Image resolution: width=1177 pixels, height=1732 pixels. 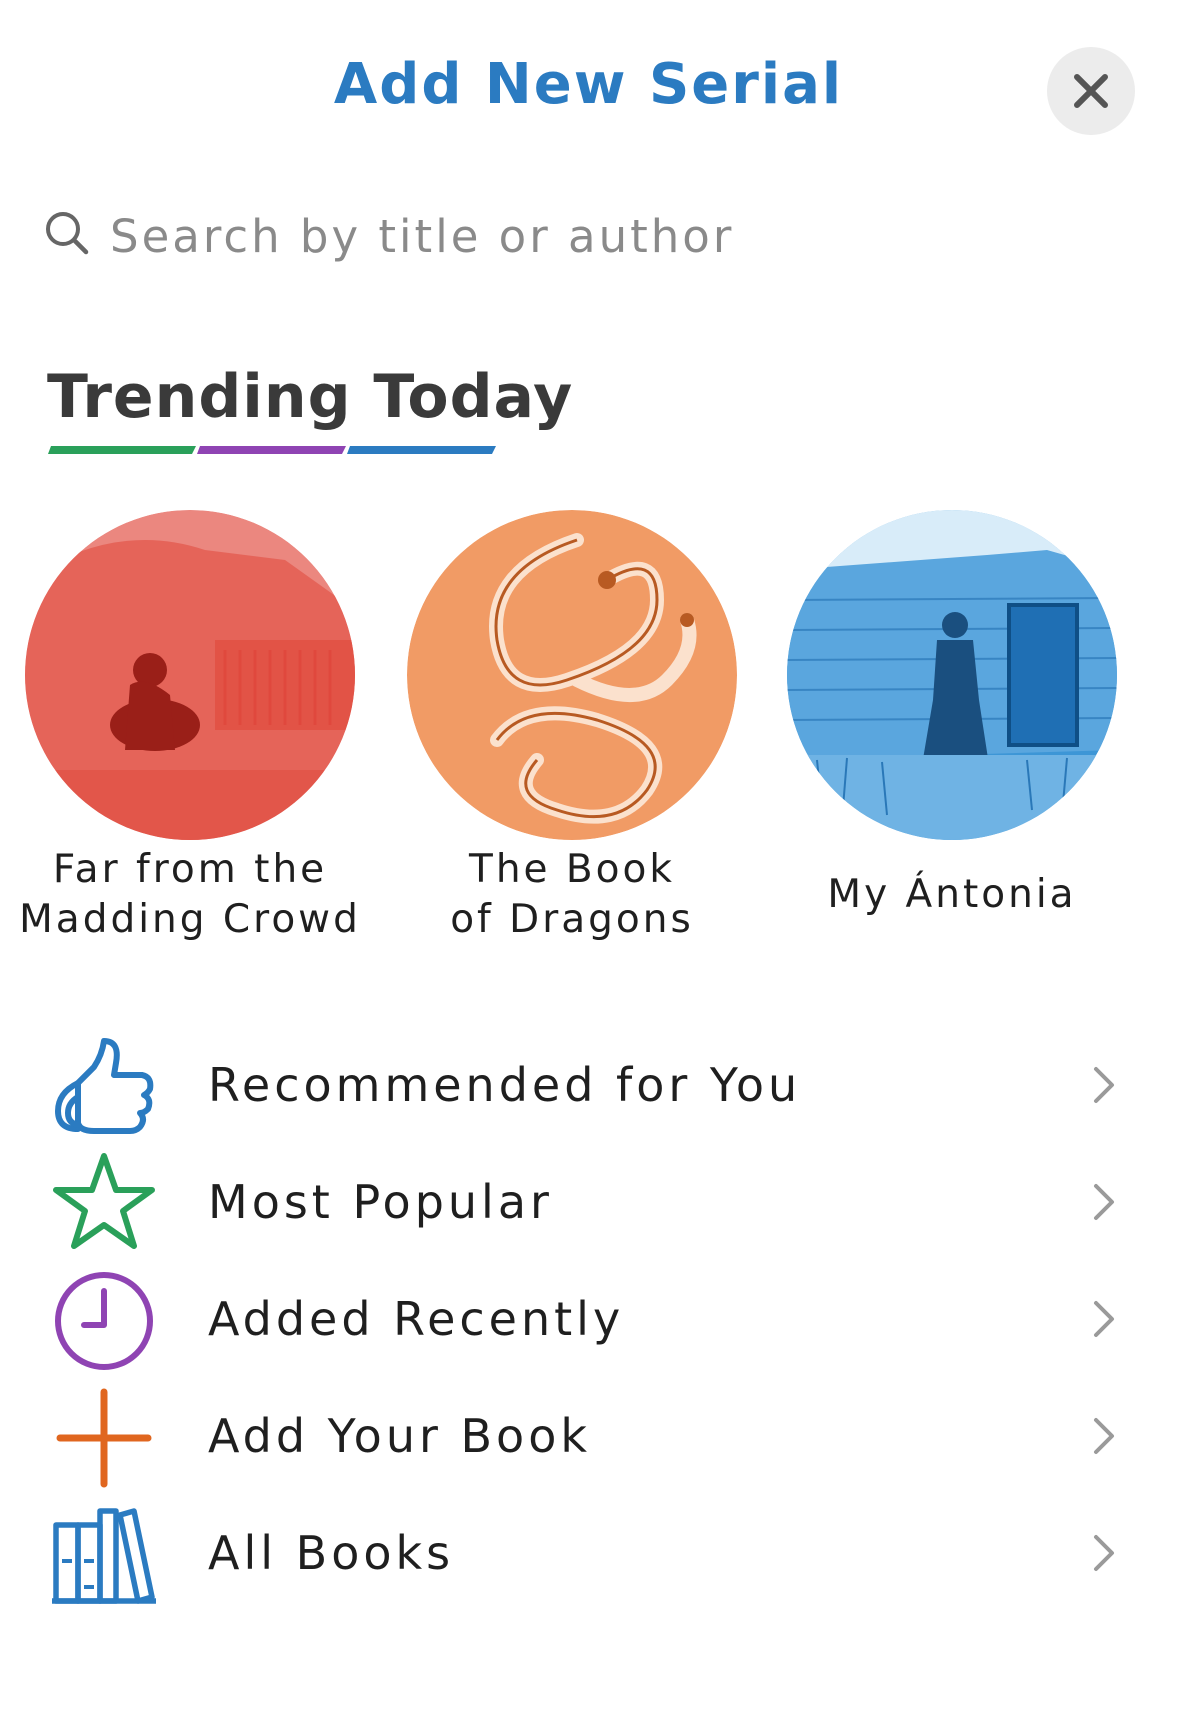 I want to click on menu-item-label: Add Your Book, so click(x=399, y=1436).